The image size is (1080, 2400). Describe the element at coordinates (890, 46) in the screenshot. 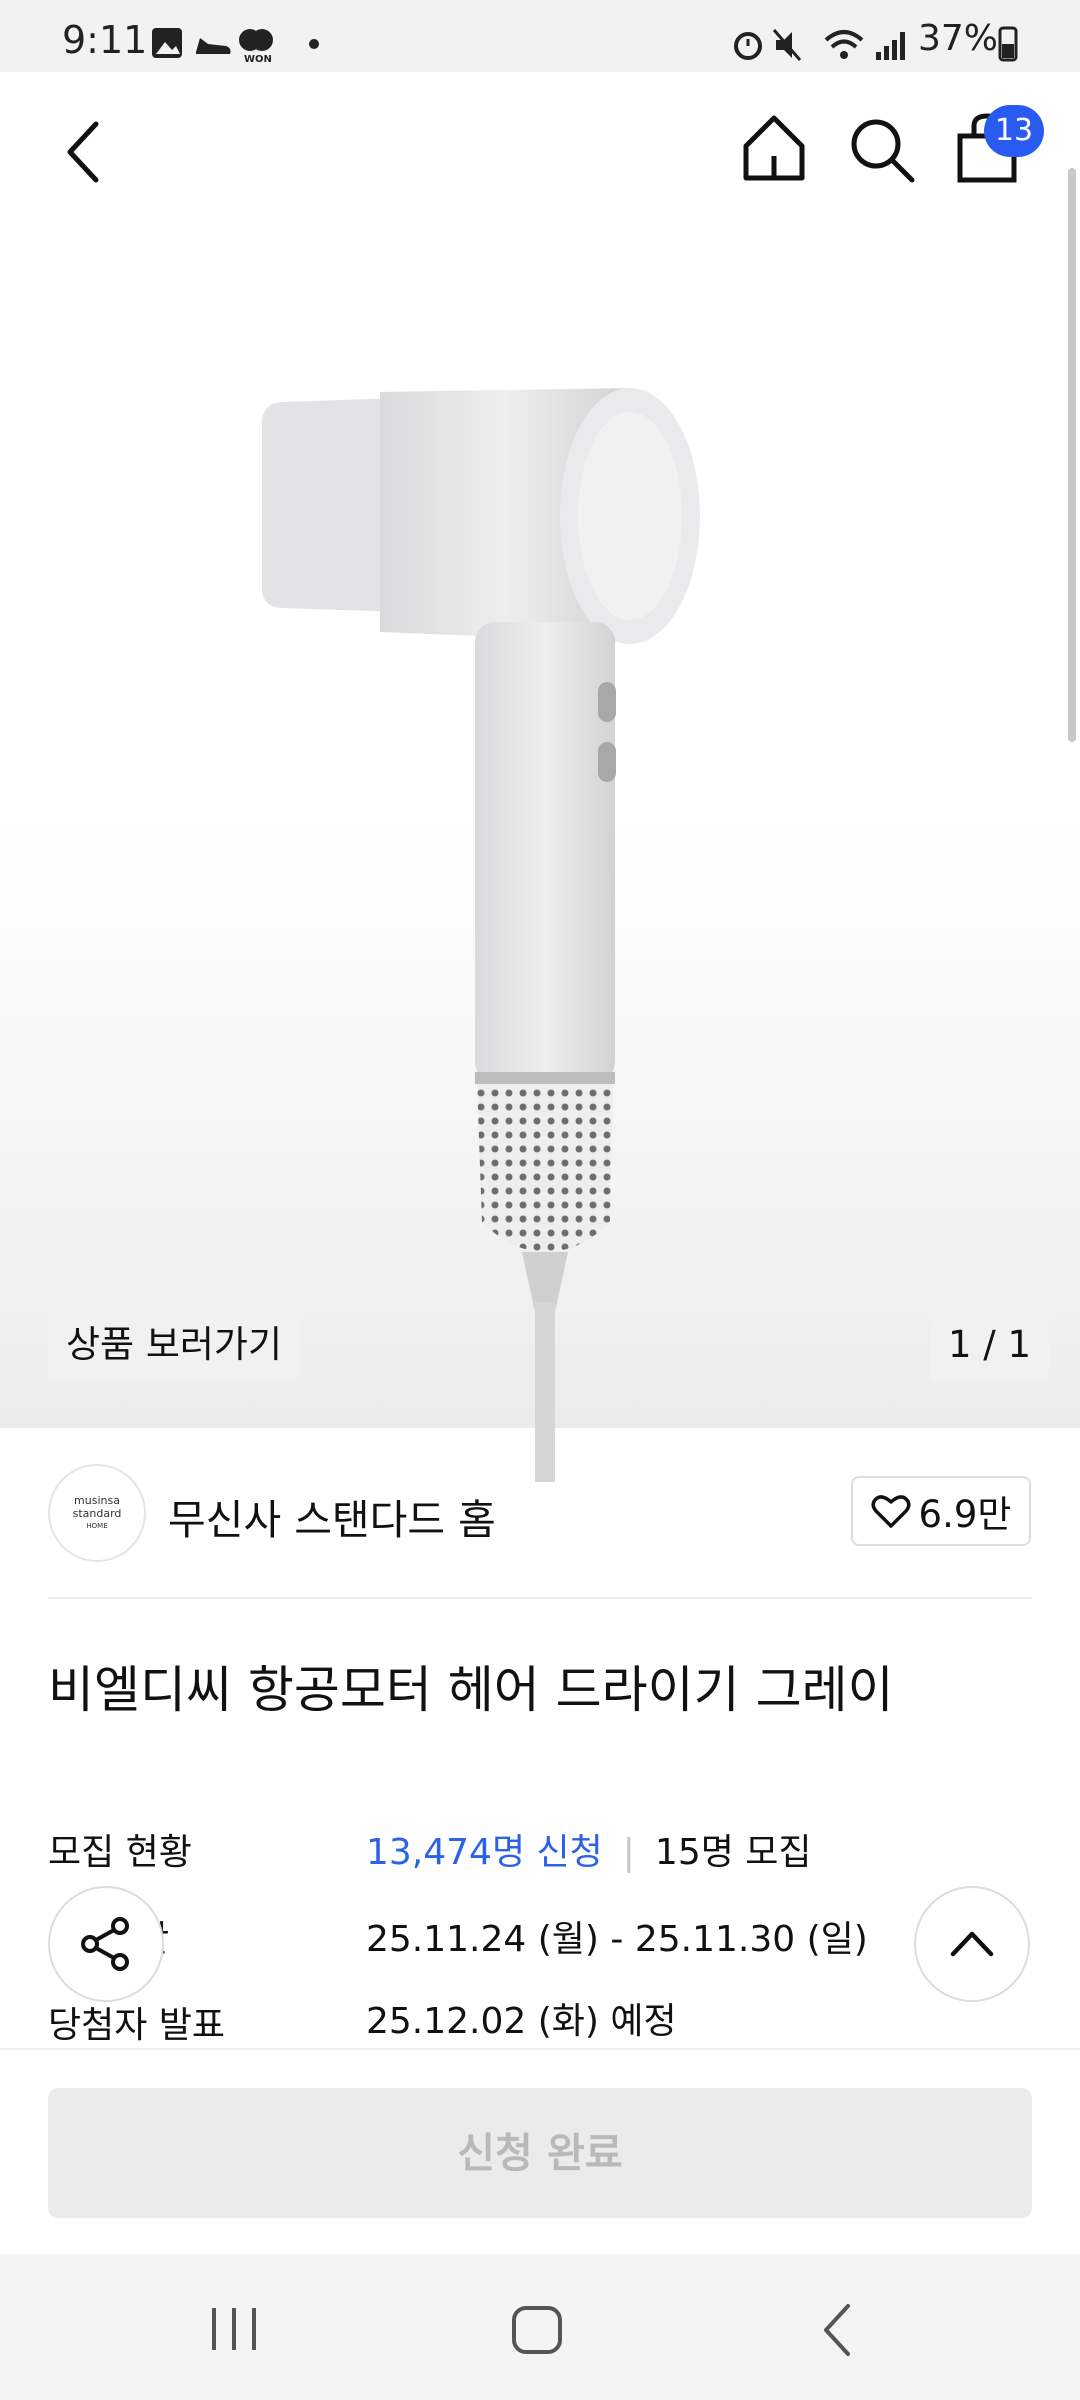

I see `signal-icon` at that location.